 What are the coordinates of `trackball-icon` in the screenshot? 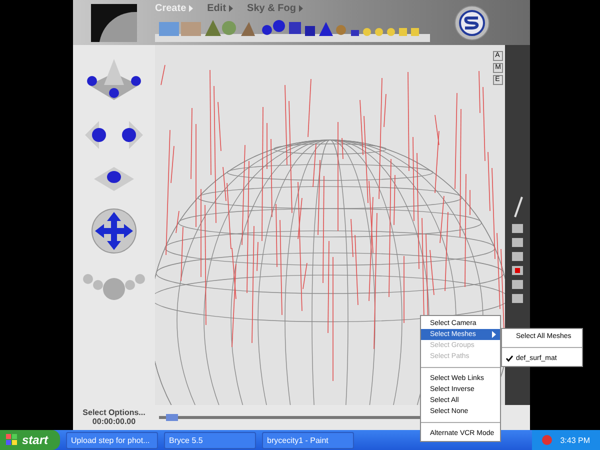 It's located at (114, 231).